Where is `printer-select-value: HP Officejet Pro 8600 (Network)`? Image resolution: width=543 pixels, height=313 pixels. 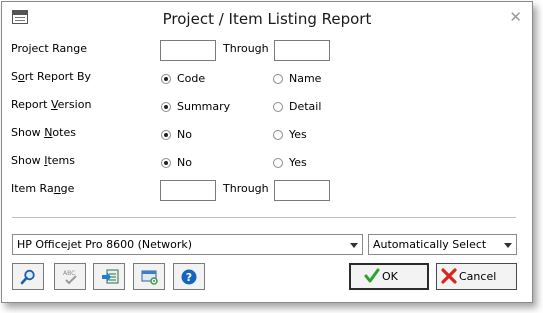
printer-select-value: HP Officejet Pro 8600 (Network) is located at coordinates (105, 244).